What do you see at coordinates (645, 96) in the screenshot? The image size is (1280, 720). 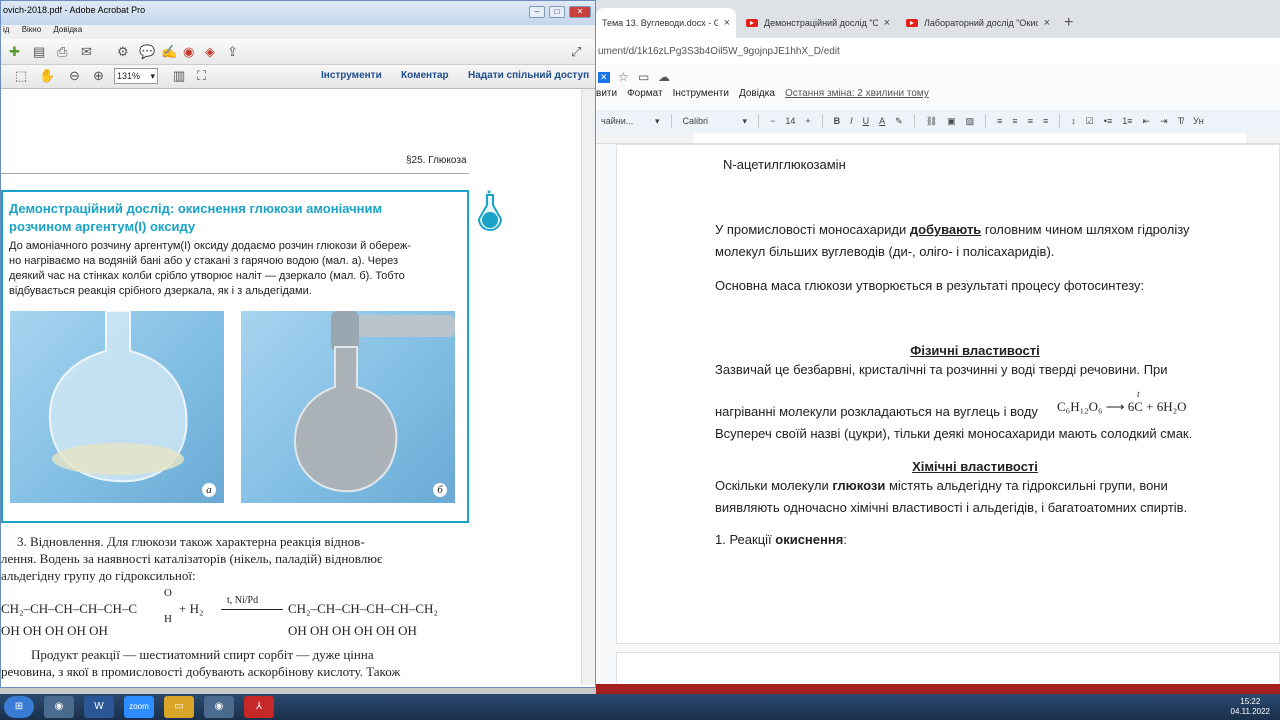 I see `menu-item: Формат` at bounding box center [645, 96].